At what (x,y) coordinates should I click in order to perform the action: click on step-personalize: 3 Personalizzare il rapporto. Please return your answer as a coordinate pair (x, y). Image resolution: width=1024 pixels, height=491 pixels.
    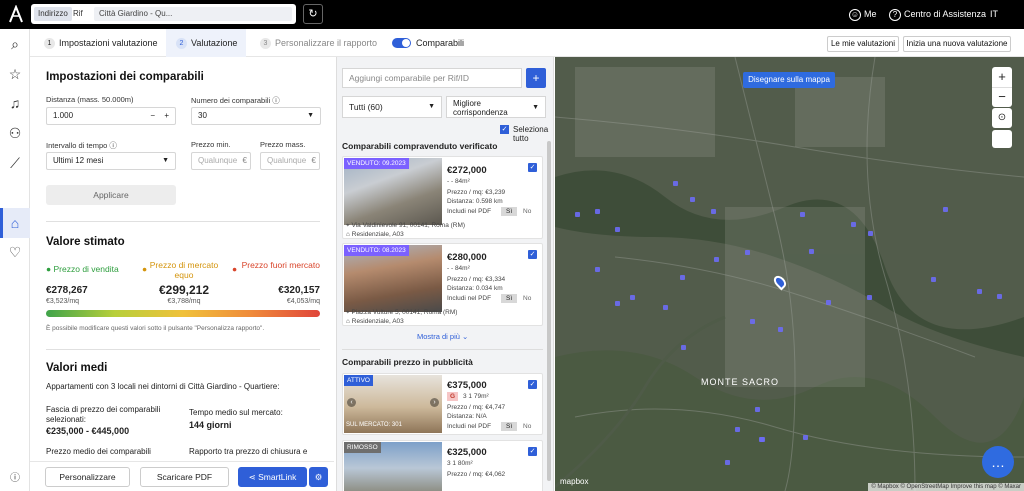
    Looking at the image, I should click on (329, 43).